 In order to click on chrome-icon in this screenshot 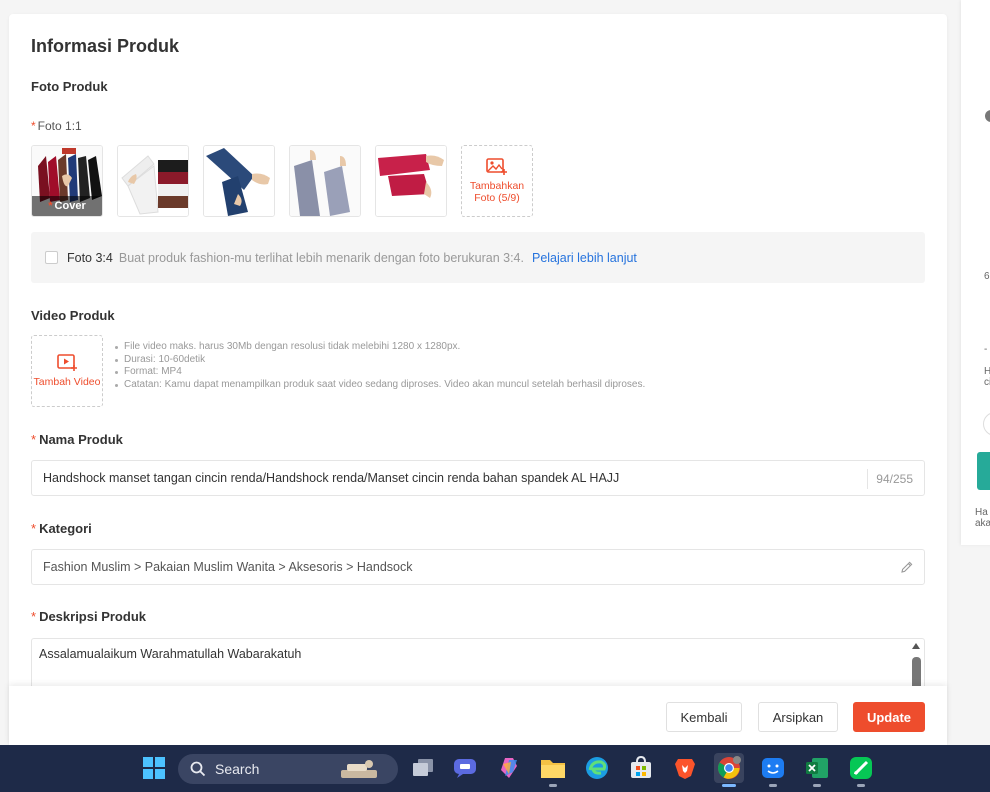, I will do `click(729, 770)`.